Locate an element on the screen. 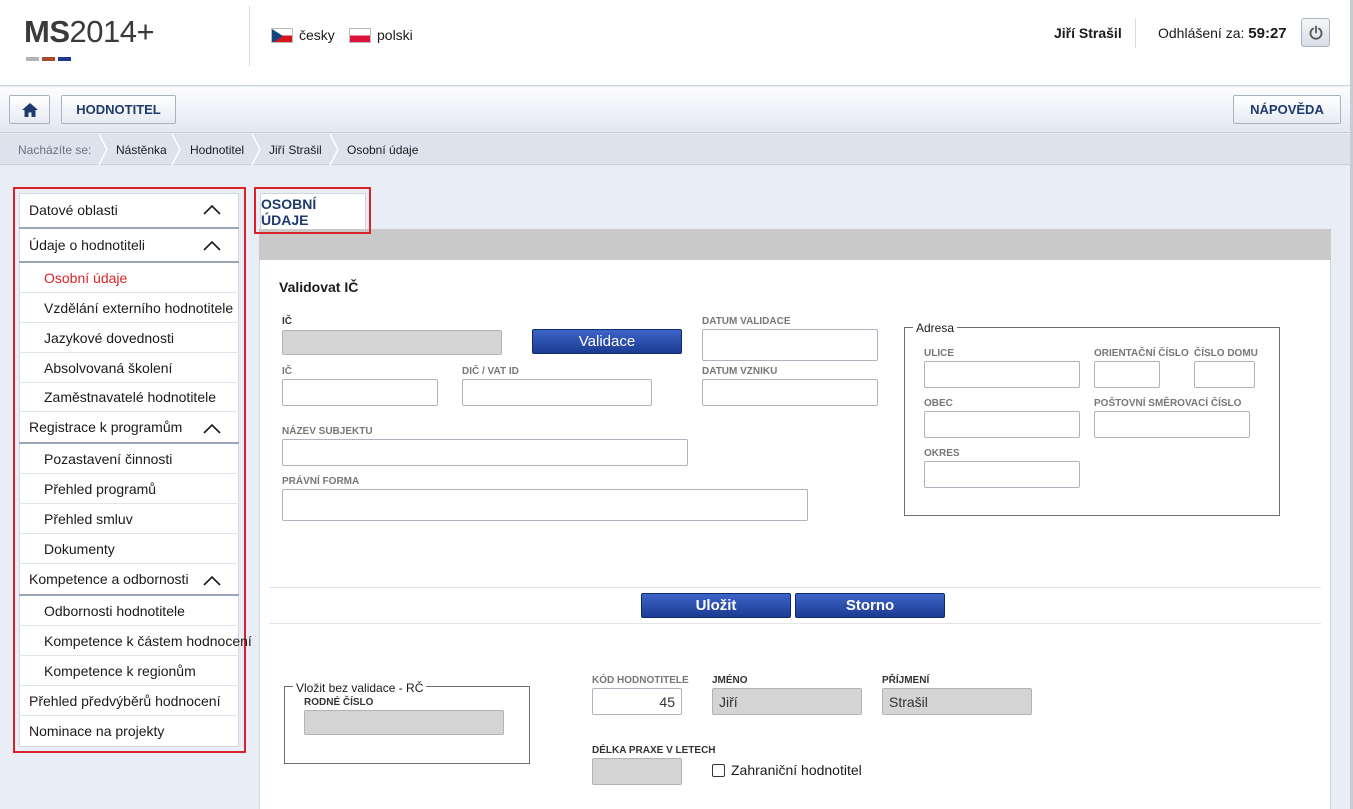 The height and width of the screenshot is (809, 1353). ic-input is located at coordinates (360, 392).